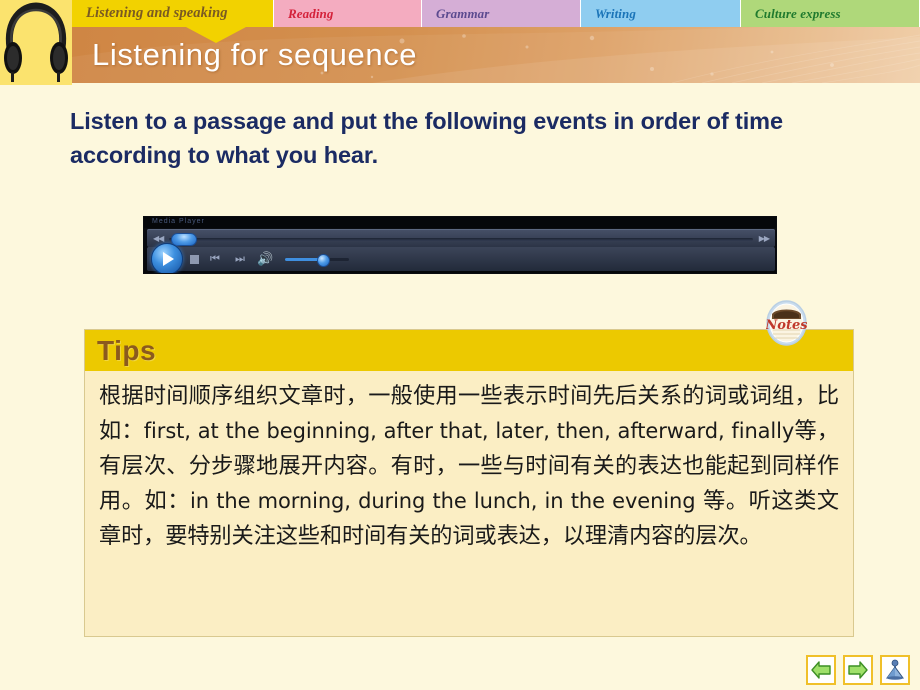  What do you see at coordinates (501, 13) in the screenshot?
I see `tab-grammar: Grammar` at bounding box center [501, 13].